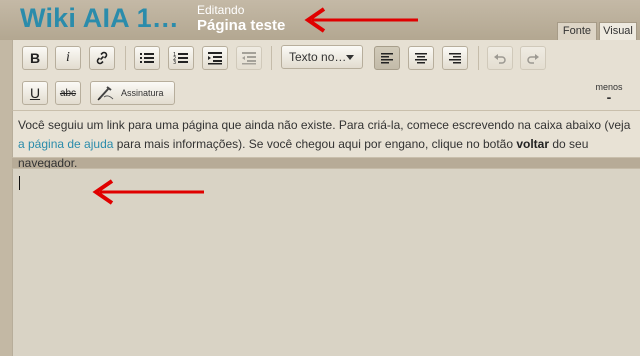 The width and height of the screenshot is (640, 356). I want to click on numbered-list-button: 1 2 3, so click(181, 58).